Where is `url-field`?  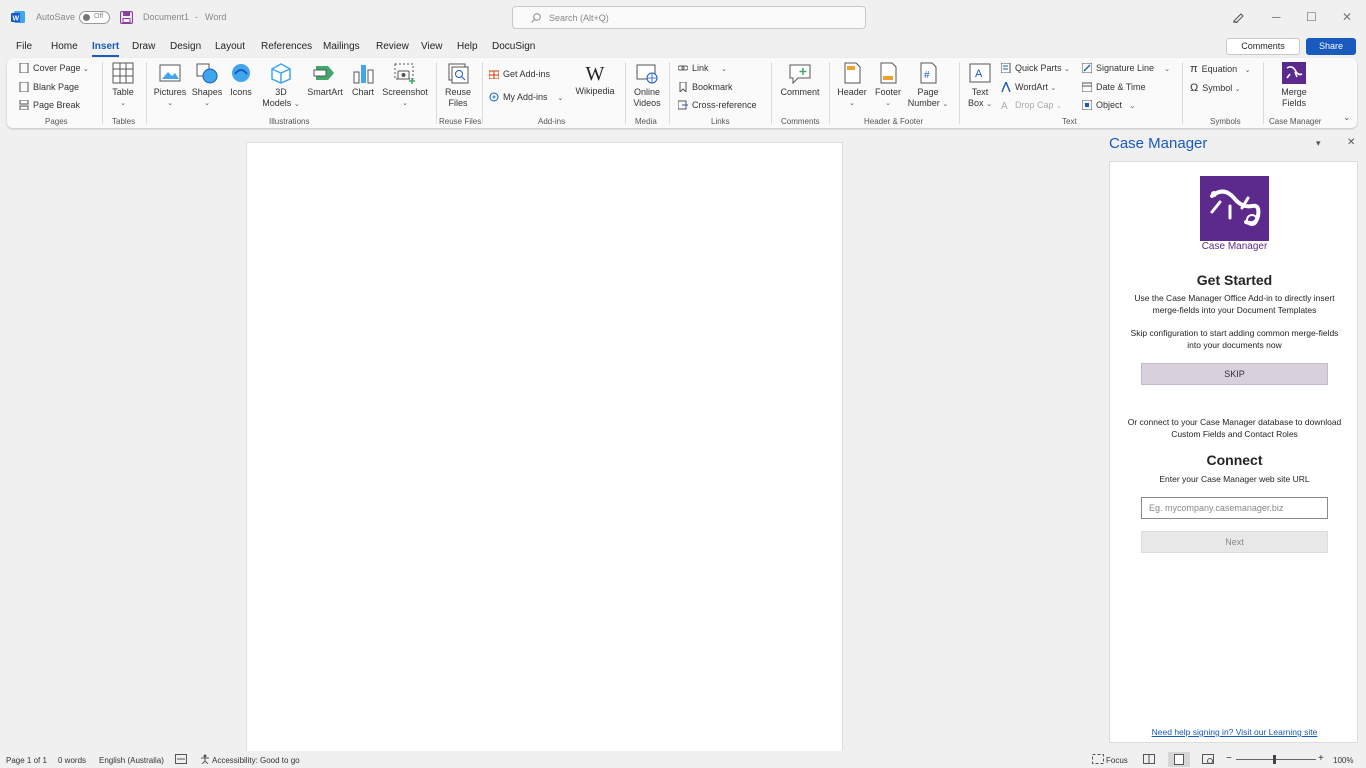
url-field is located at coordinates (1234, 508).